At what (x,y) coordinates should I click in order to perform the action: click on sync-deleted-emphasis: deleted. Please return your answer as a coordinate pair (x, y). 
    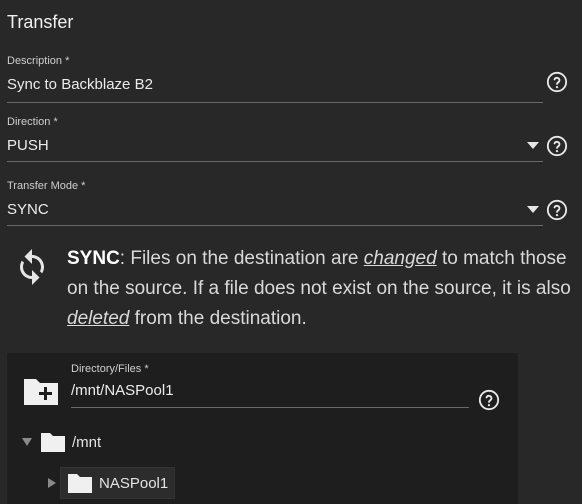
    Looking at the image, I should click on (98, 318).